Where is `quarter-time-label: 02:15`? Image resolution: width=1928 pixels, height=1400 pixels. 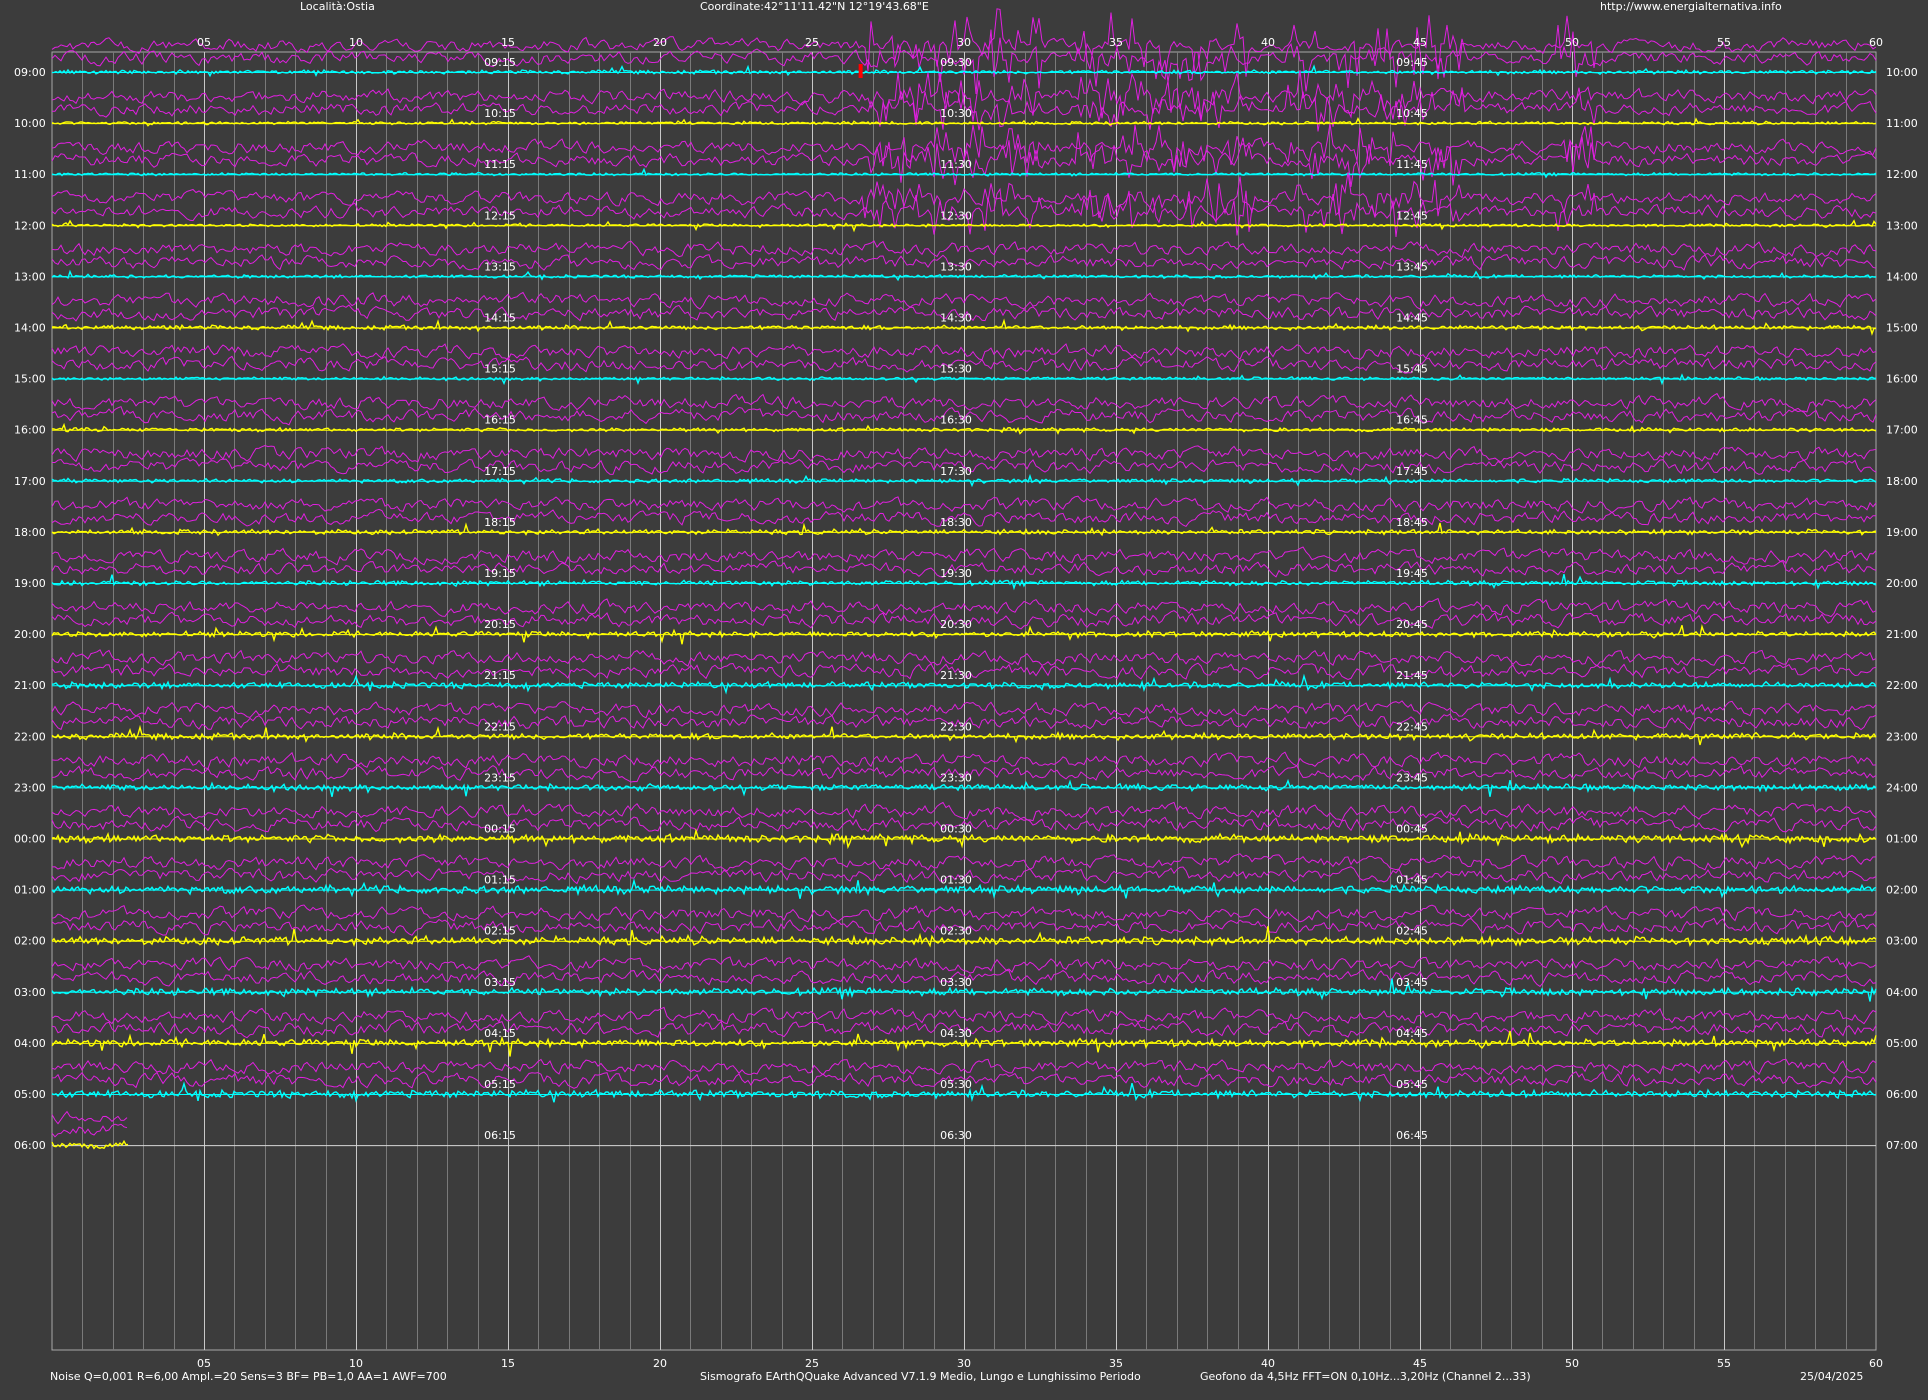
quarter-time-label: 02:15 is located at coordinates (500, 931).